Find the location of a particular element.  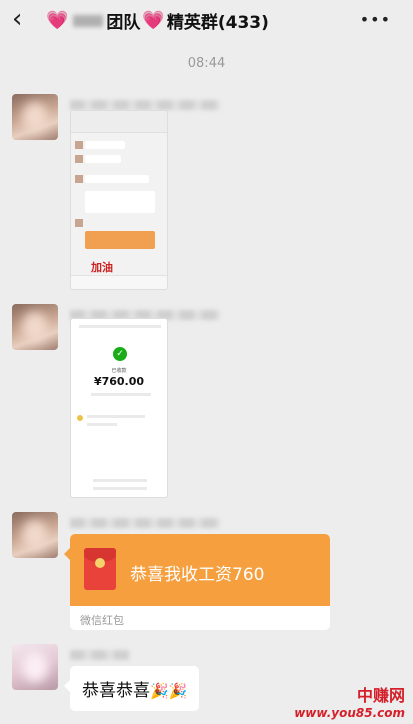

title-main: 精英群(433) is located at coordinates (217, 23).